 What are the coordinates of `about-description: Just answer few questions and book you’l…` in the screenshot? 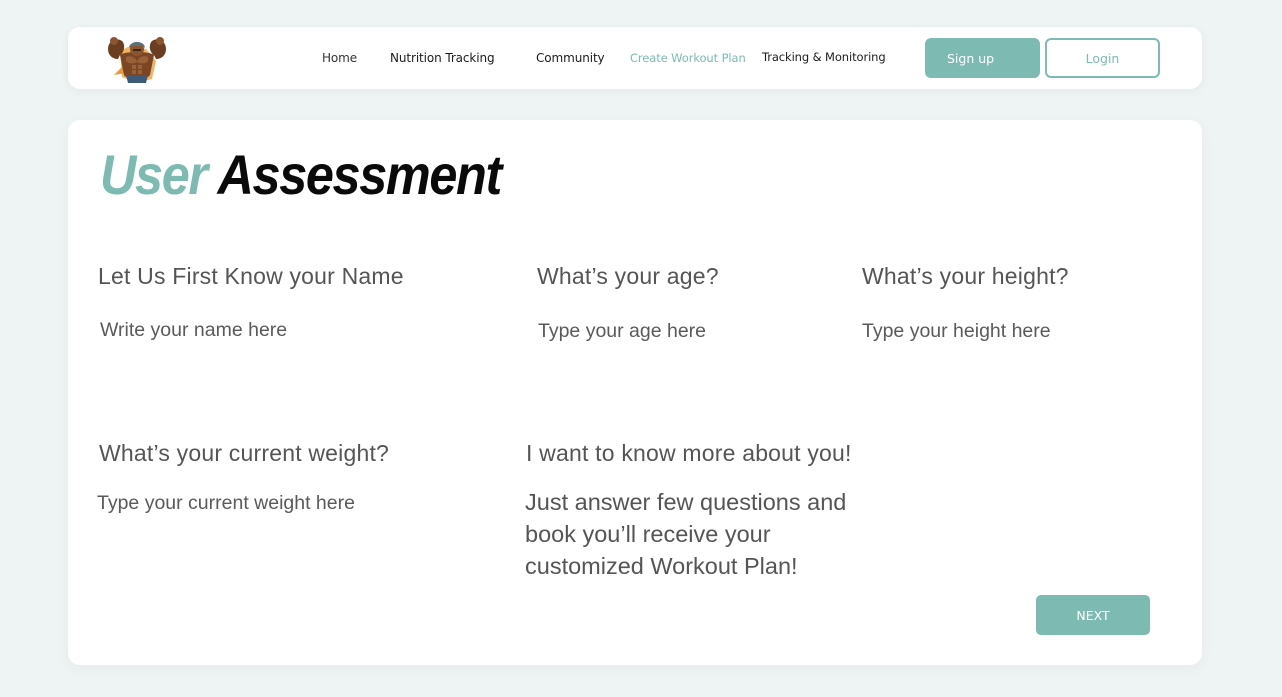 It's located at (686, 534).